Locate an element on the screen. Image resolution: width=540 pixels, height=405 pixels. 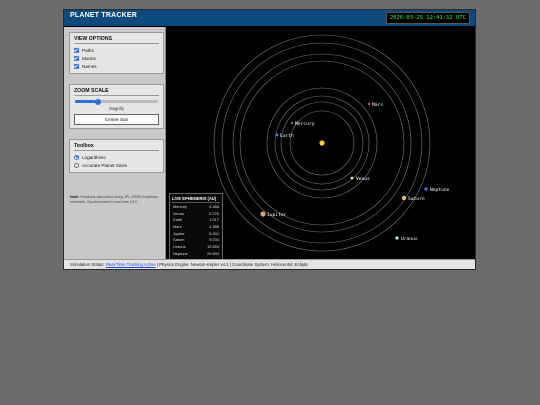
logarithmic-option: Logarithmic is located at coordinates (116, 157).